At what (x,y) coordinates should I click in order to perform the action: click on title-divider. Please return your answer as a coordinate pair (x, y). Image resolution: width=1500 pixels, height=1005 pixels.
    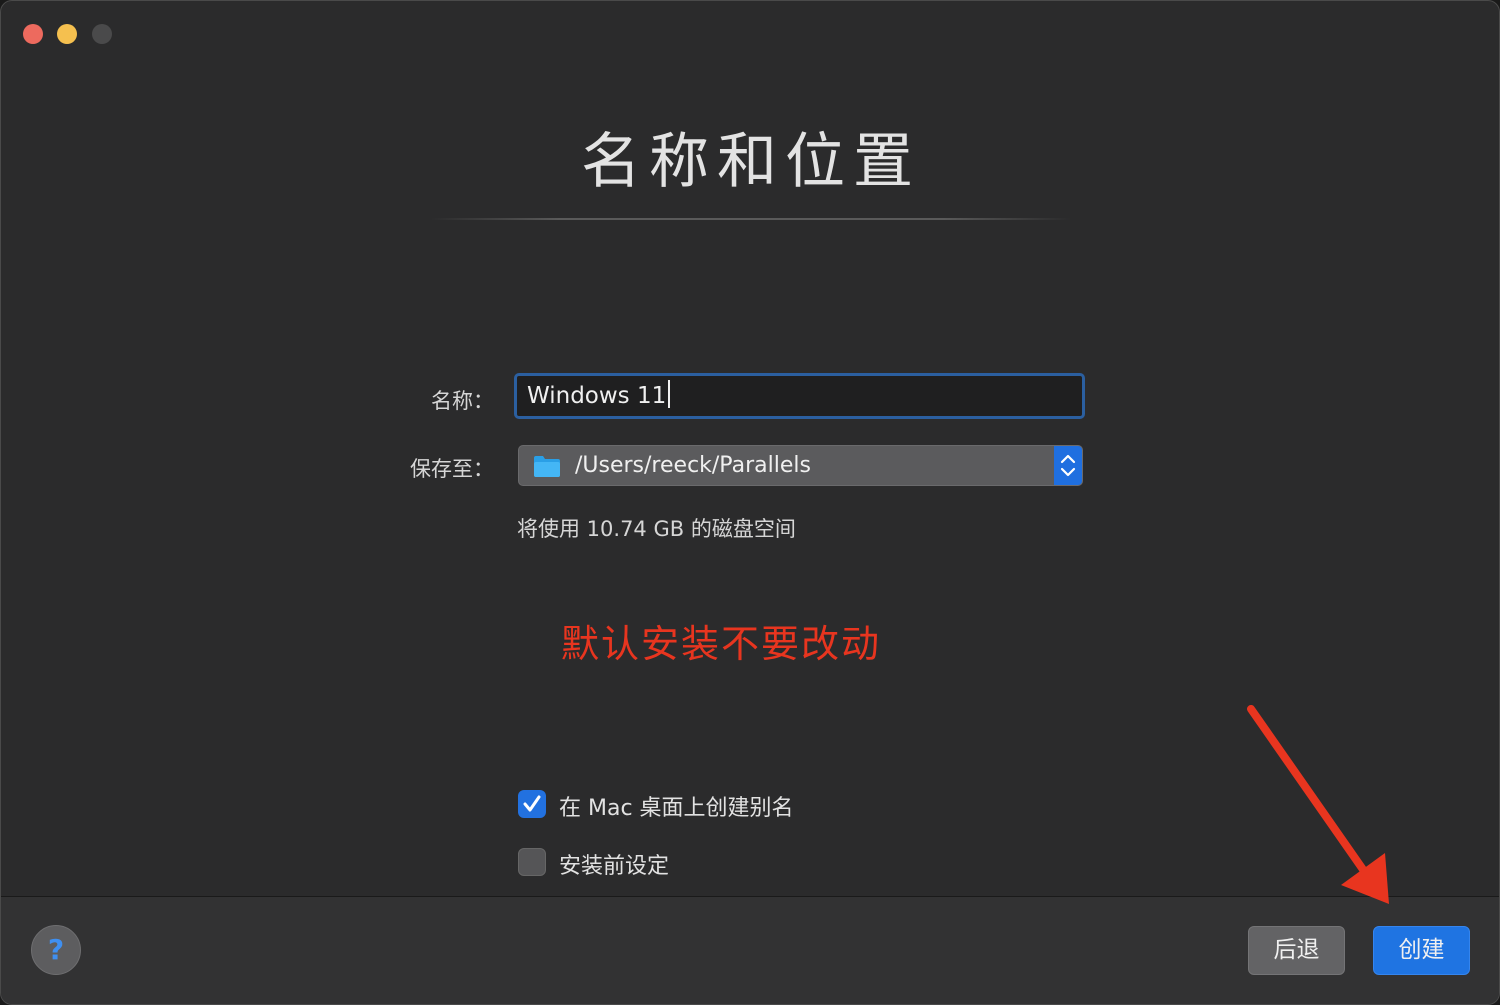
    Looking at the image, I should click on (751, 219).